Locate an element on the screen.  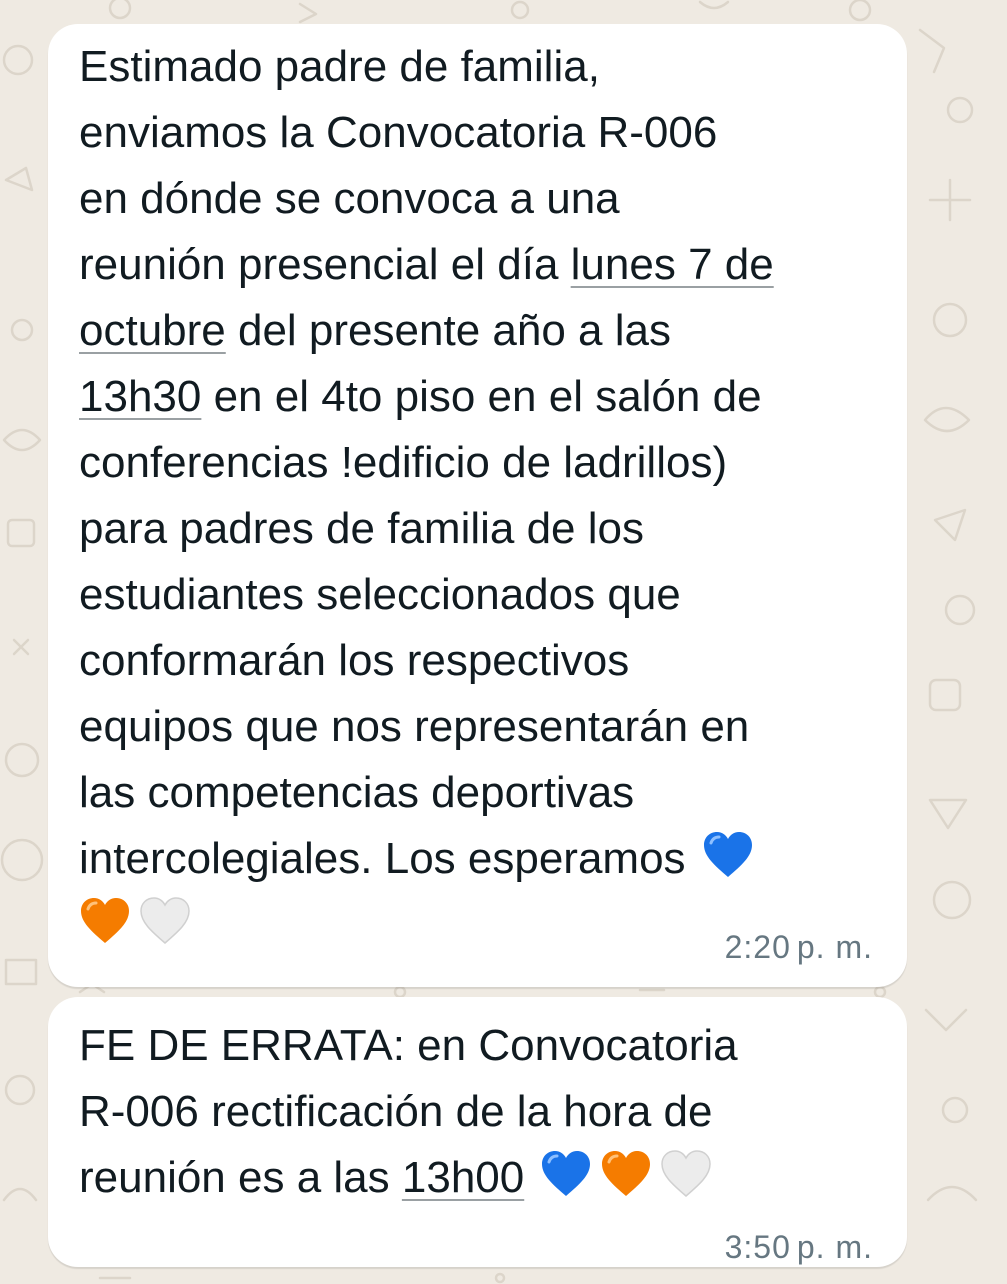
message-text-line: reunión presencial el día lunes 7 de is located at coordinates (426, 265).